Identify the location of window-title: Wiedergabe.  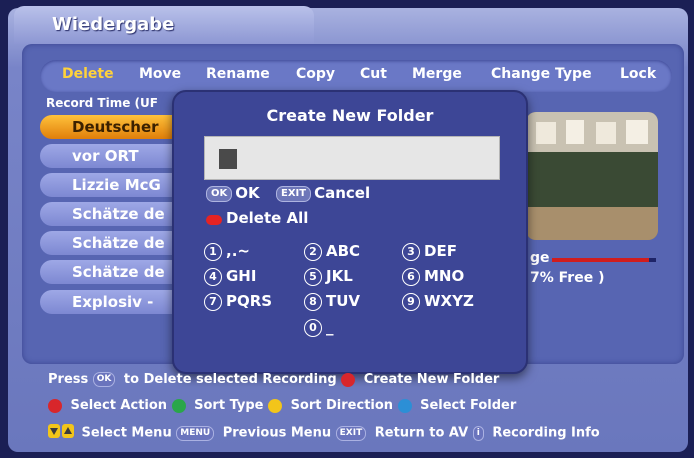
(113, 24).